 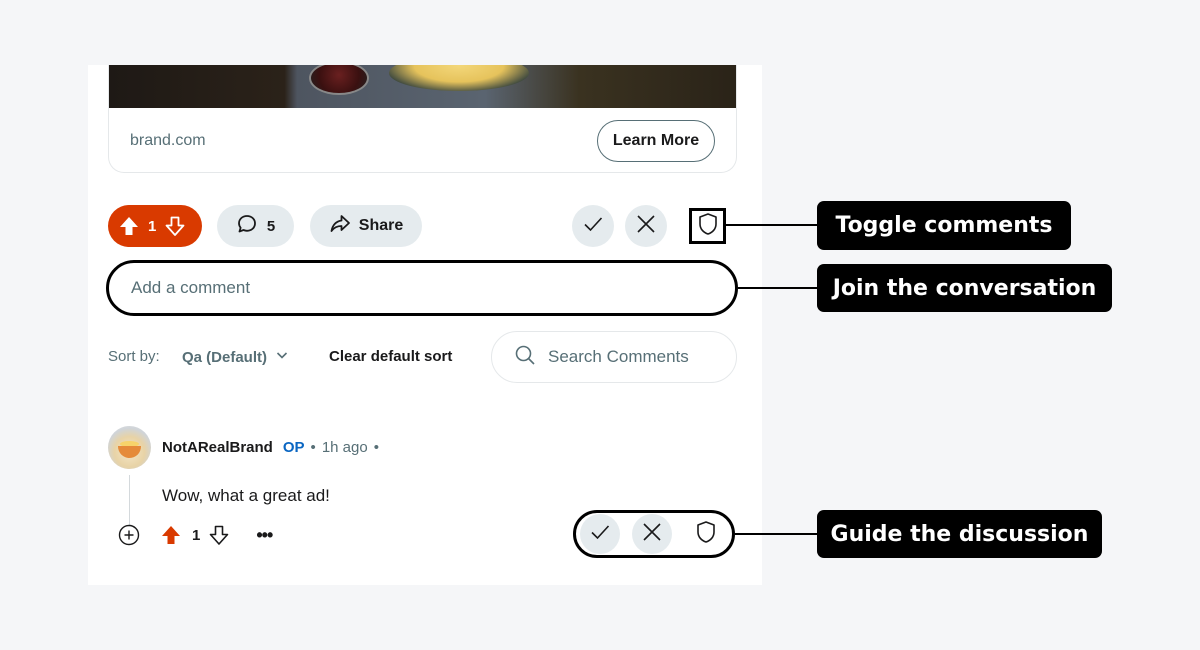 What do you see at coordinates (959, 534) in the screenshot?
I see `callout-guide-discussion: Guide the discussion` at bounding box center [959, 534].